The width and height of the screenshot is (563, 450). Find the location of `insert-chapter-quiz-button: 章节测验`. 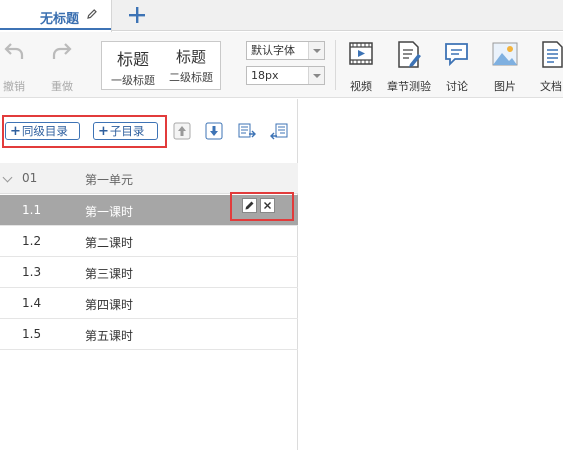

insert-chapter-quiz-button: 章节测验 is located at coordinates (409, 66).